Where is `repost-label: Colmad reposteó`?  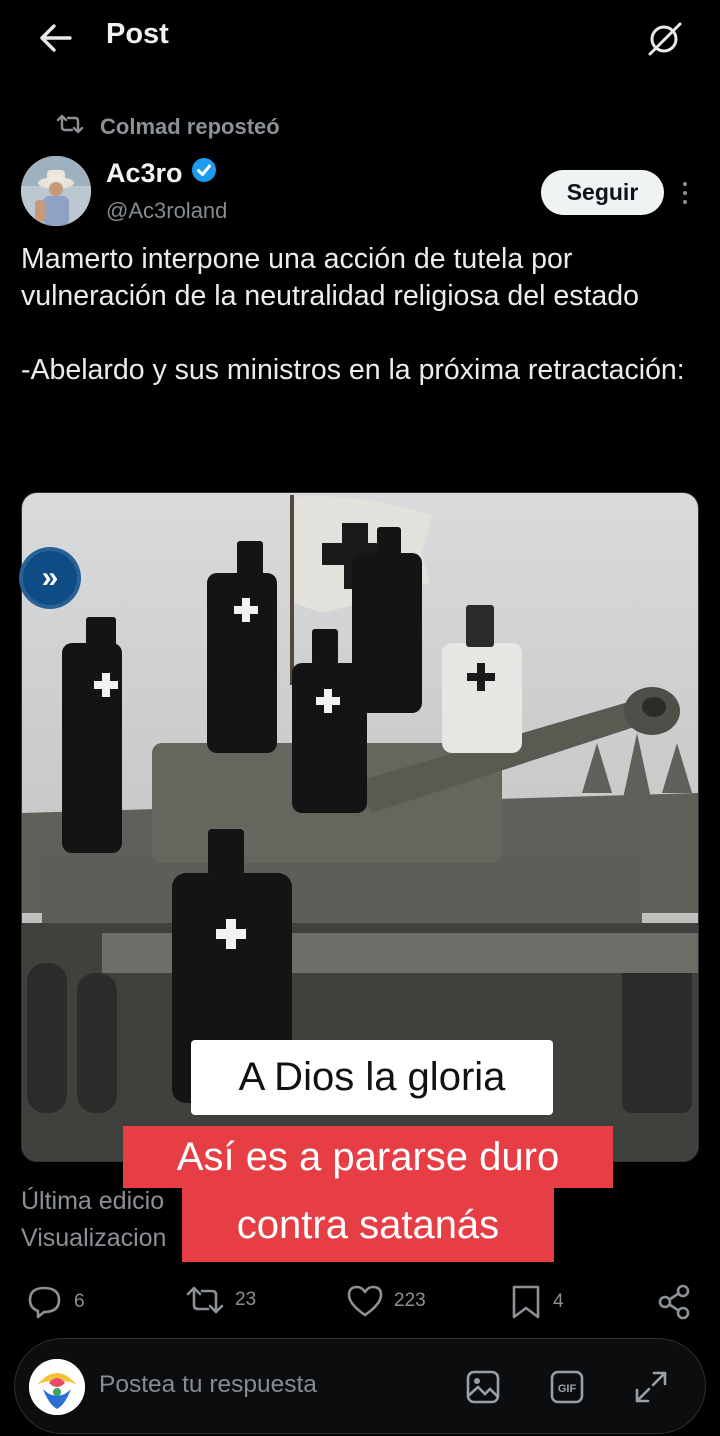
repost-label: Colmad reposteó is located at coordinates (190, 126).